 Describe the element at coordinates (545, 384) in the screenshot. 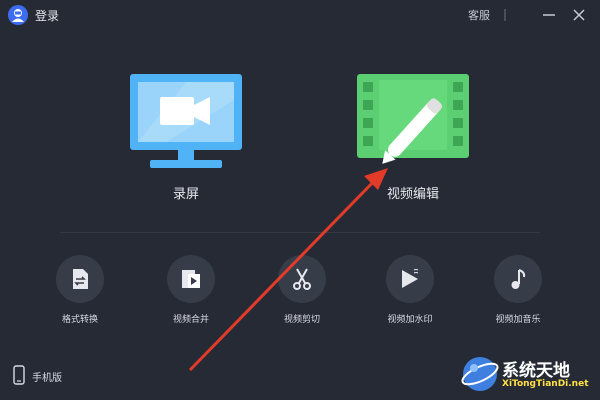

I see `watermark-subtitle: XiTongTianDi.net` at that location.